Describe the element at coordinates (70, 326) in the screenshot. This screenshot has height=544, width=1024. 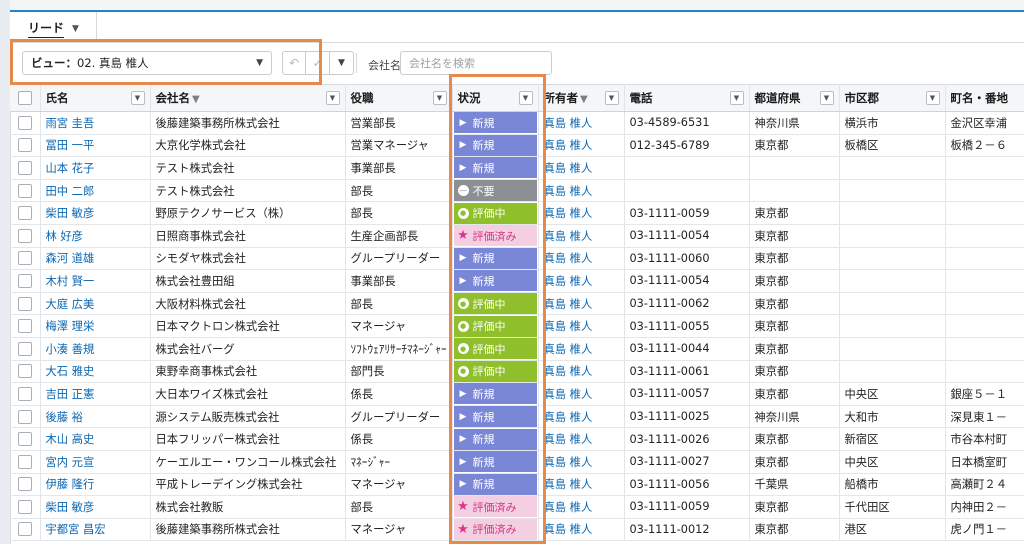
I see `cell-name-text: 梅澤 理栄` at that location.